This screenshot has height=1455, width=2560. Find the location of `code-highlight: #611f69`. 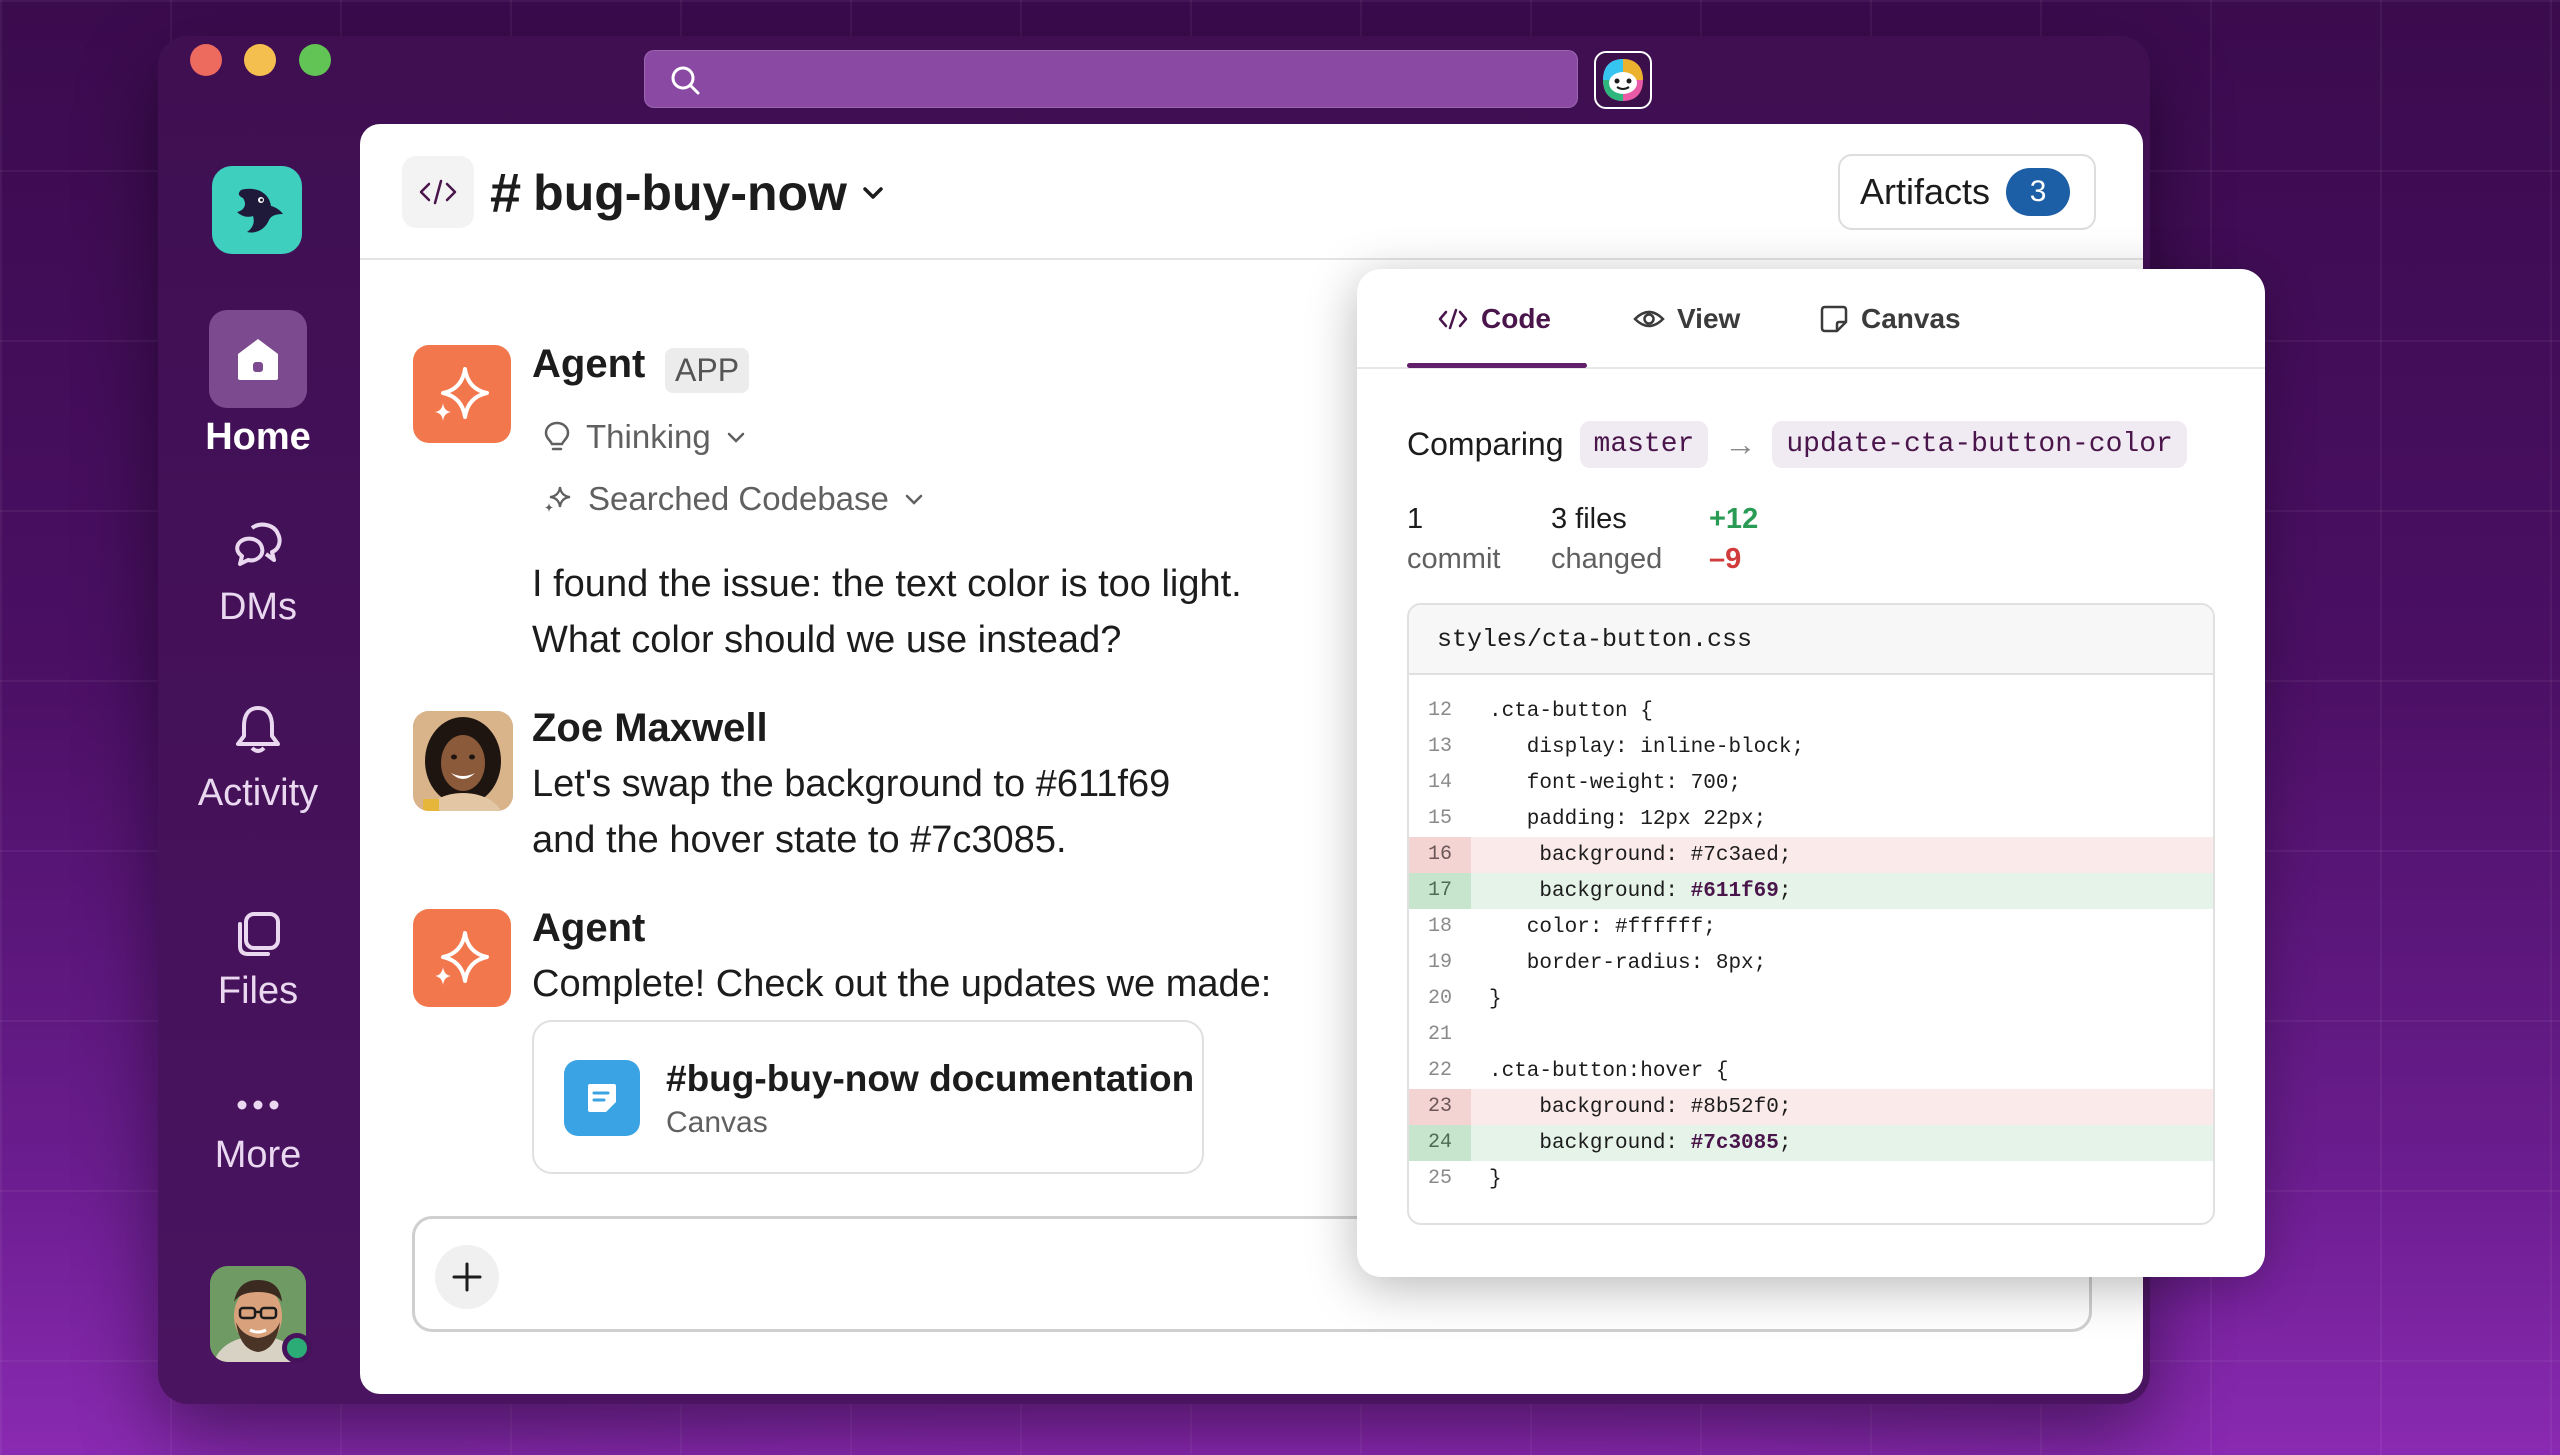

code-highlight: #611f69 is located at coordinates (1734, 891).